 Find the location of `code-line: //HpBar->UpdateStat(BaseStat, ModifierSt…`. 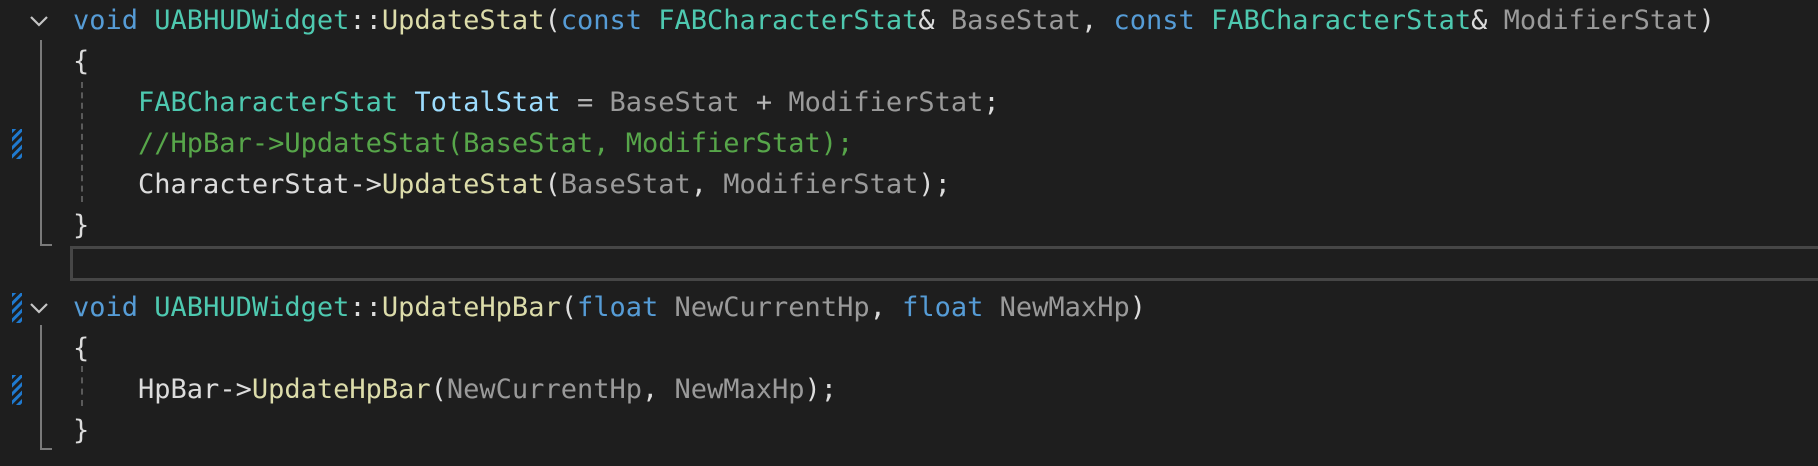

code-line: //HpBar->UpdateStat(BaseStat, ModifierSt… is located at coordinates (909, 143).